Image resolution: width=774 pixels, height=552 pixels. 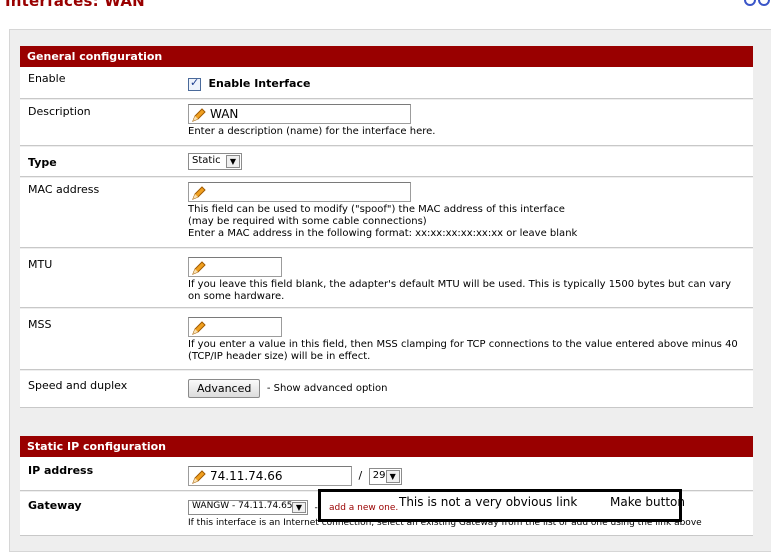 I want to click on type-select-value: Static, so click(x=206, y=160).